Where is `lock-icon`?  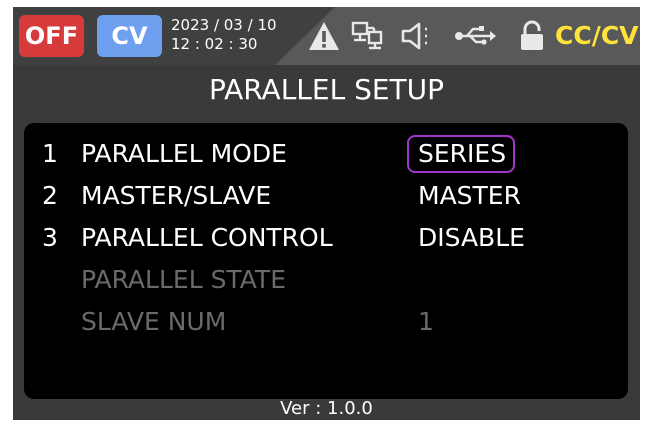
lock-icon is located at coordinates (532, 36).